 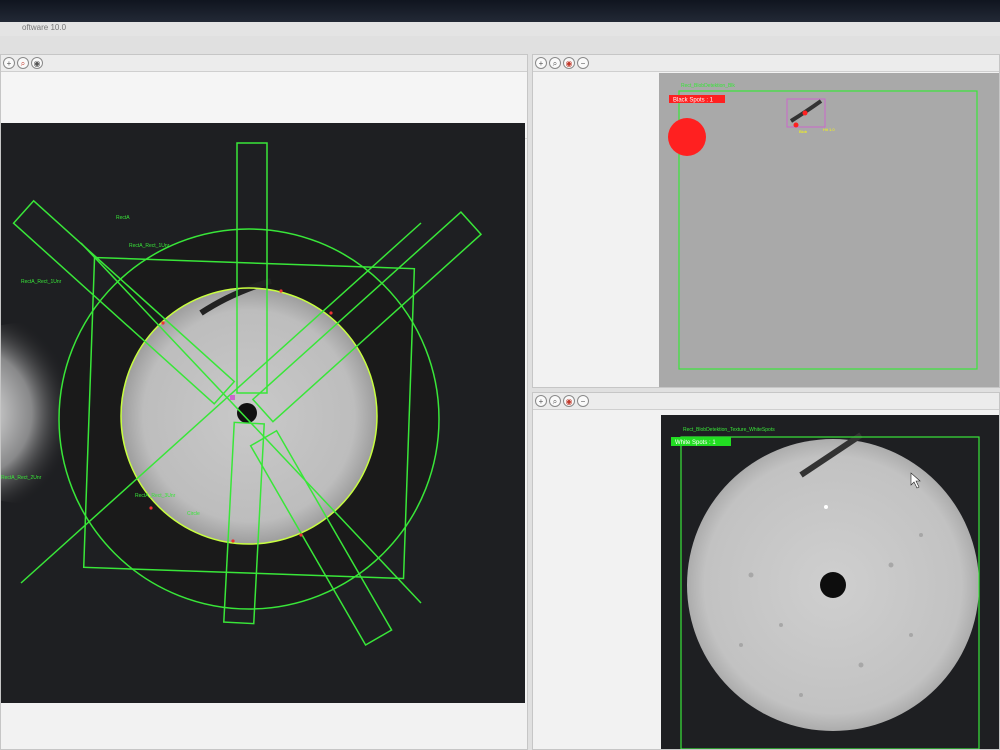 What do you see at coordinates (695, 443) in the screenshot?
I see `white-spots-badge-text: White Spots : 1` at bounding box center [695, 443].